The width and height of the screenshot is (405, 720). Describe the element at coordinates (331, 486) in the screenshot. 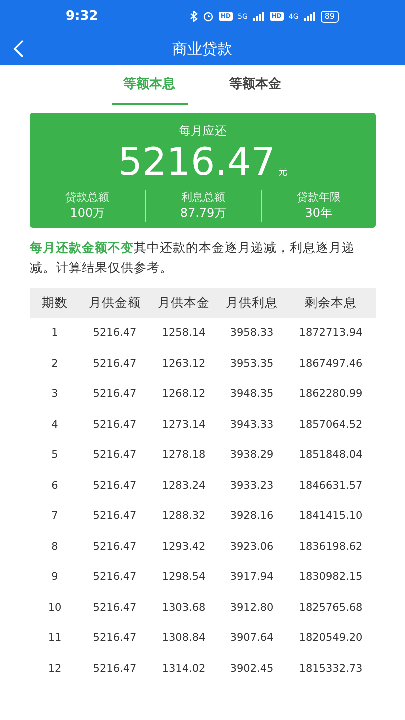

I see `table-cell-text: 1846631.57` at that location.